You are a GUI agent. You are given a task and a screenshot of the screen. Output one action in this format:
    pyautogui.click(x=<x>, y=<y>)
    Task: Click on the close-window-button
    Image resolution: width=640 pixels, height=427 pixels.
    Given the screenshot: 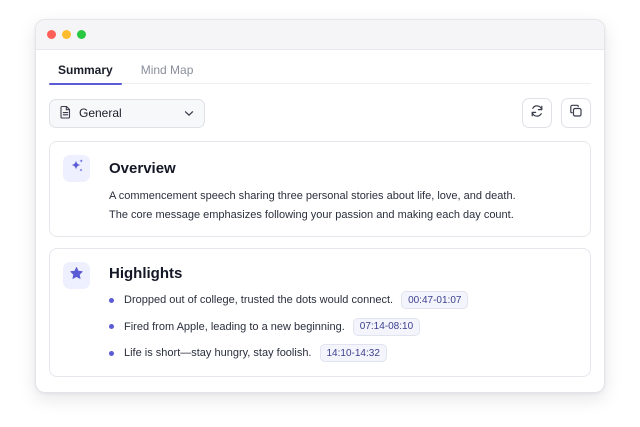 What is the action you would take?
    pyautogui.click(x=51, y=34)
    